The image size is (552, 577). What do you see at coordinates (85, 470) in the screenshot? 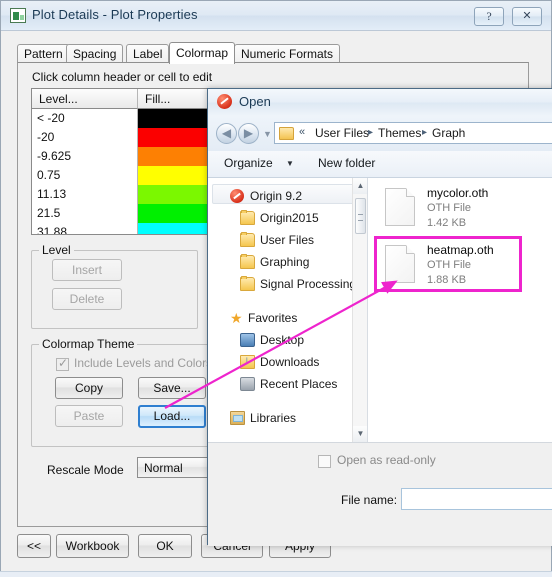
I see `rescale-mode-label: Rescale Mode` at bounding box center [85, 470].